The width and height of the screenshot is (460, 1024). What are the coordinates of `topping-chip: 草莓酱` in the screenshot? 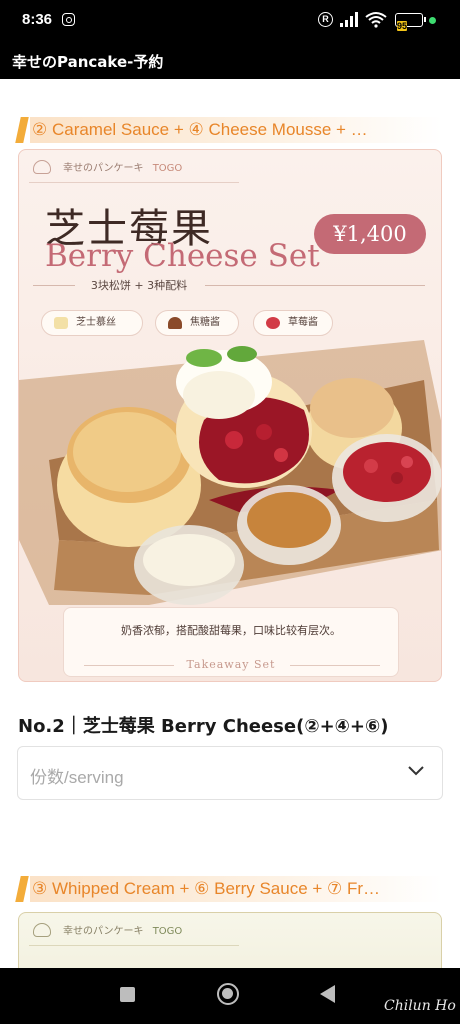 It's located at (293, 323).